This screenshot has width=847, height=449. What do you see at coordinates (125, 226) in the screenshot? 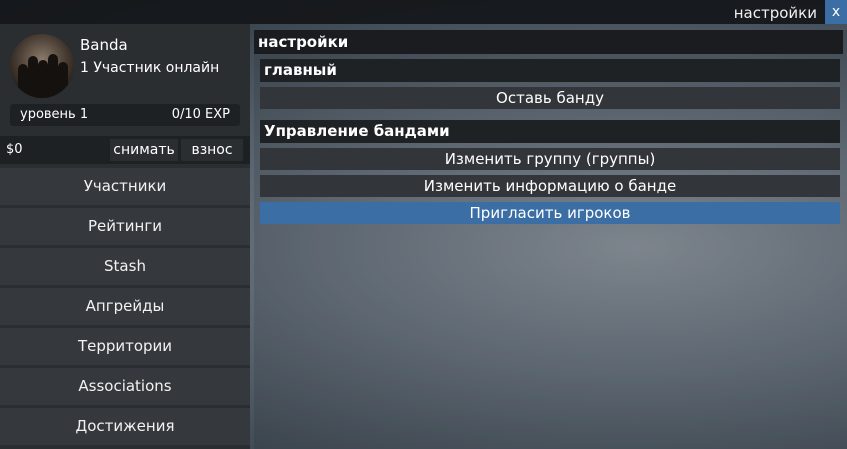
I see `sidebar-item-ratings: Рейтинги` at bounding box center [125, 226].